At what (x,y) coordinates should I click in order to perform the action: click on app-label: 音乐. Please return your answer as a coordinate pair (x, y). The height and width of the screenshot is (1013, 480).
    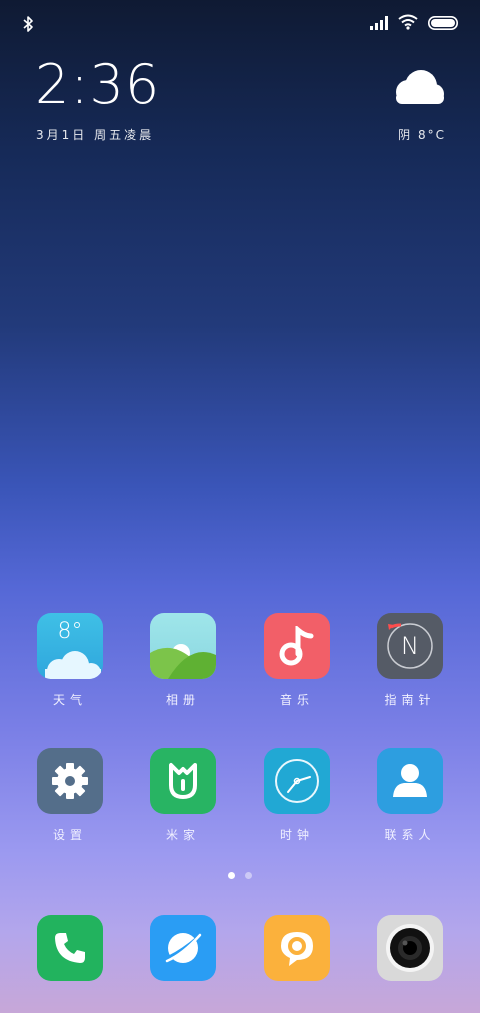
    Looking at the image, I should click on (296, 700).